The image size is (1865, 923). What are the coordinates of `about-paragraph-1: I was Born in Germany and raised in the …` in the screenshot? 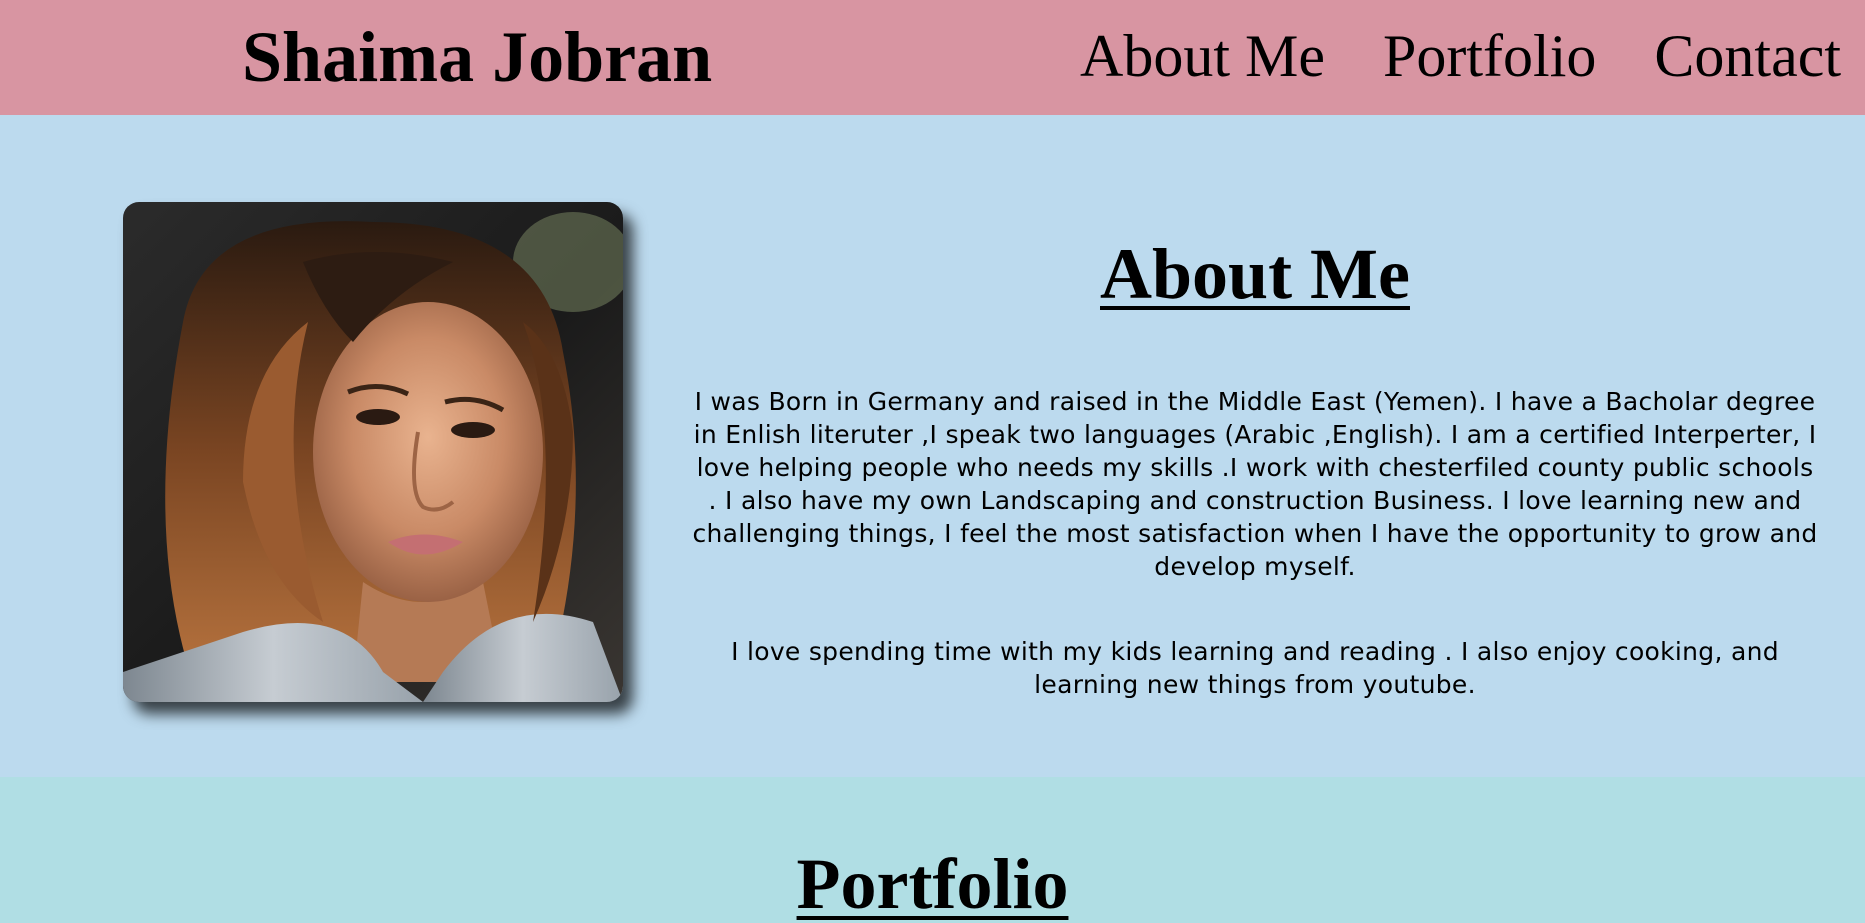 It's located at (1255, 484).